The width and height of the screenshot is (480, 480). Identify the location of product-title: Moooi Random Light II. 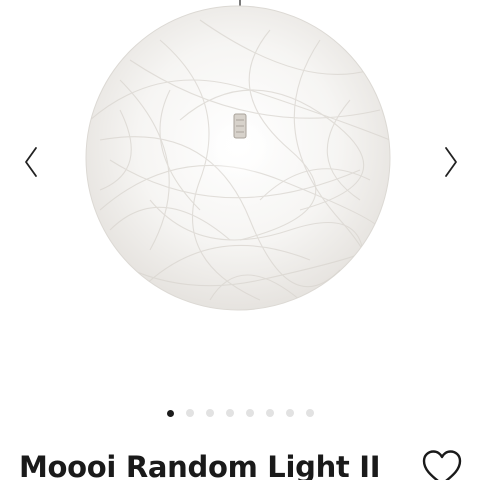
(200, 465).